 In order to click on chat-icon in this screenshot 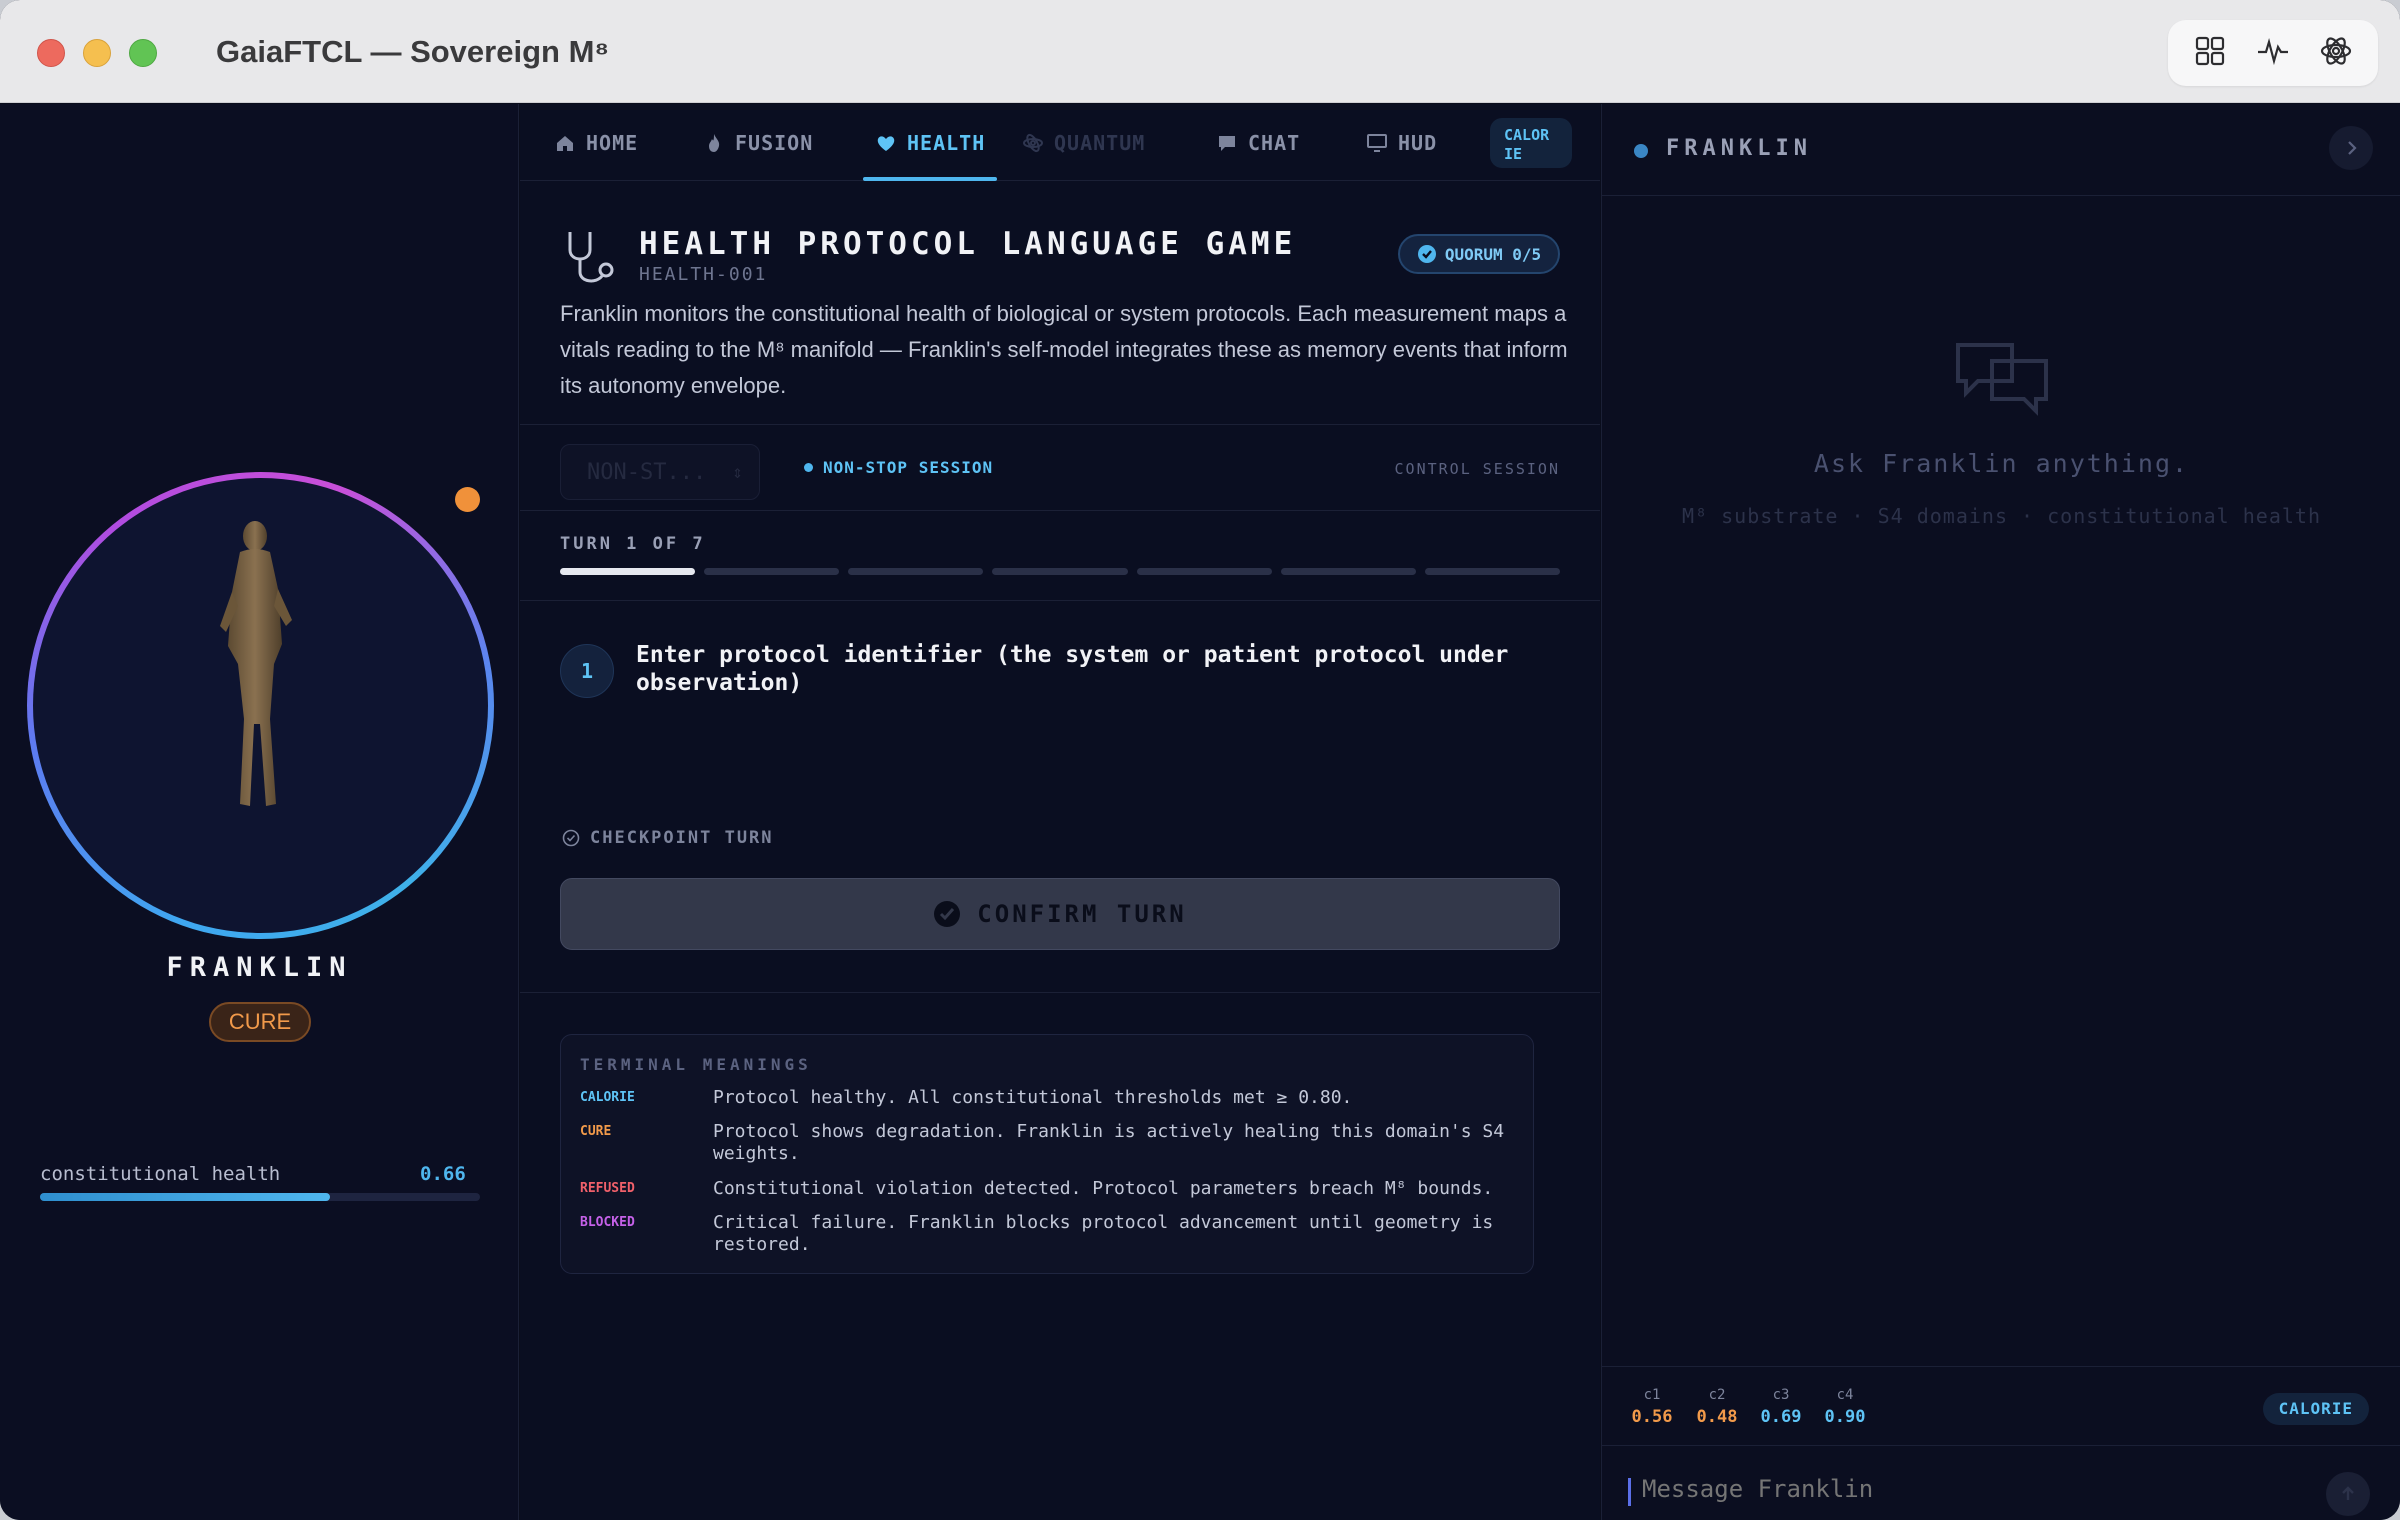, I will do `click(1227, 143)`.